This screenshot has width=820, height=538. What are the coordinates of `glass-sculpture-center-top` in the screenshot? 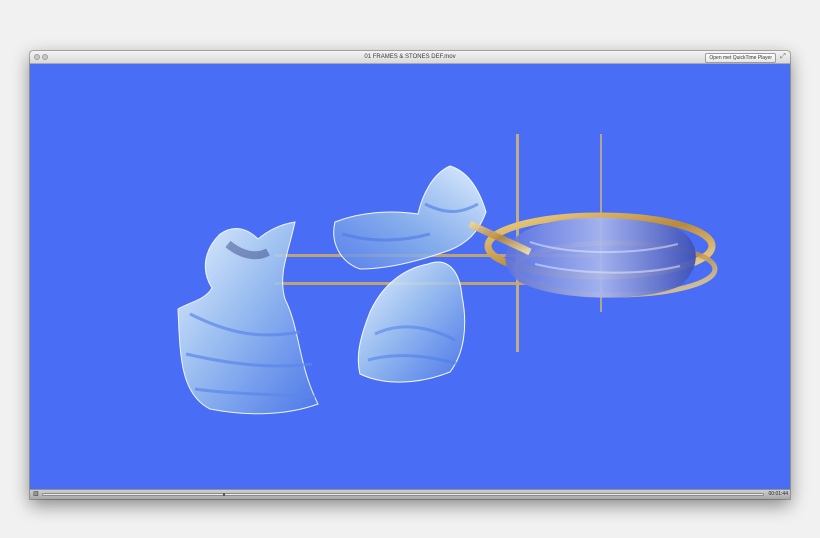 It's located at (410, 217).